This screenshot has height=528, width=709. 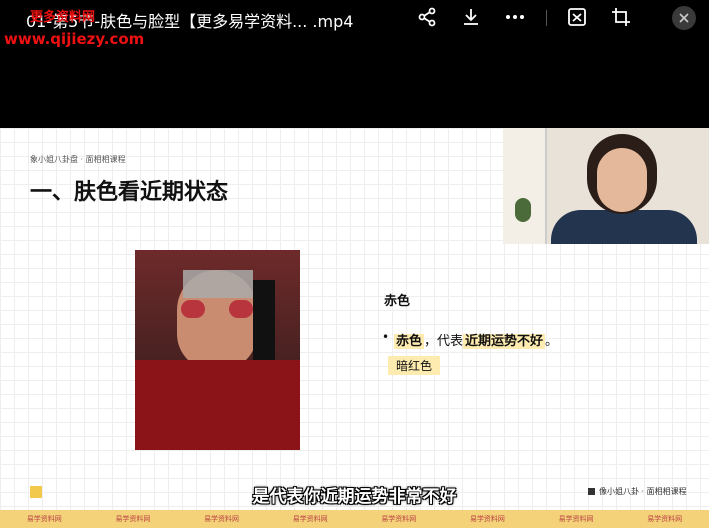 I want to click on slide-tag: 象小姐八卦盘 · 面相相课程, so click(x=78, y=159).